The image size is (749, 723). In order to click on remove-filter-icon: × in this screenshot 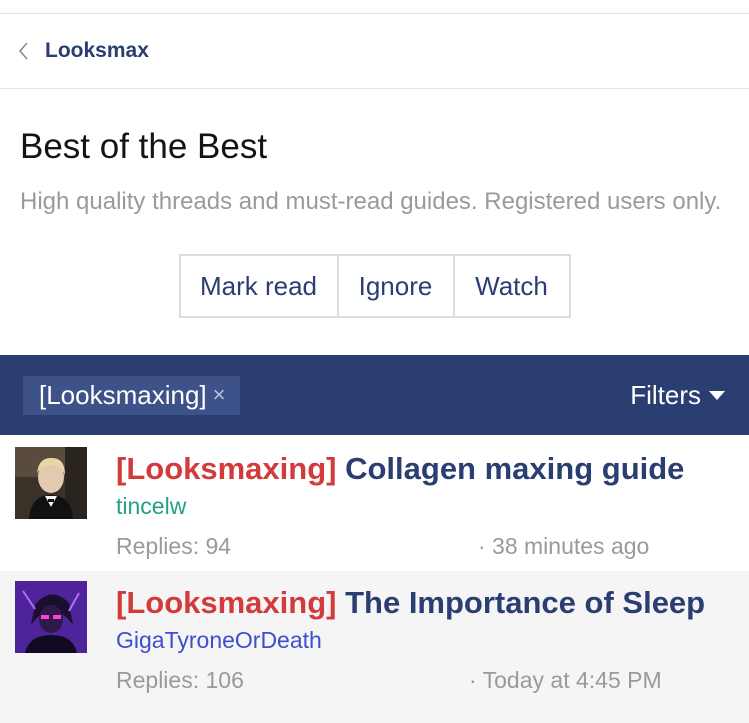, I will do `click(219, 395)`.